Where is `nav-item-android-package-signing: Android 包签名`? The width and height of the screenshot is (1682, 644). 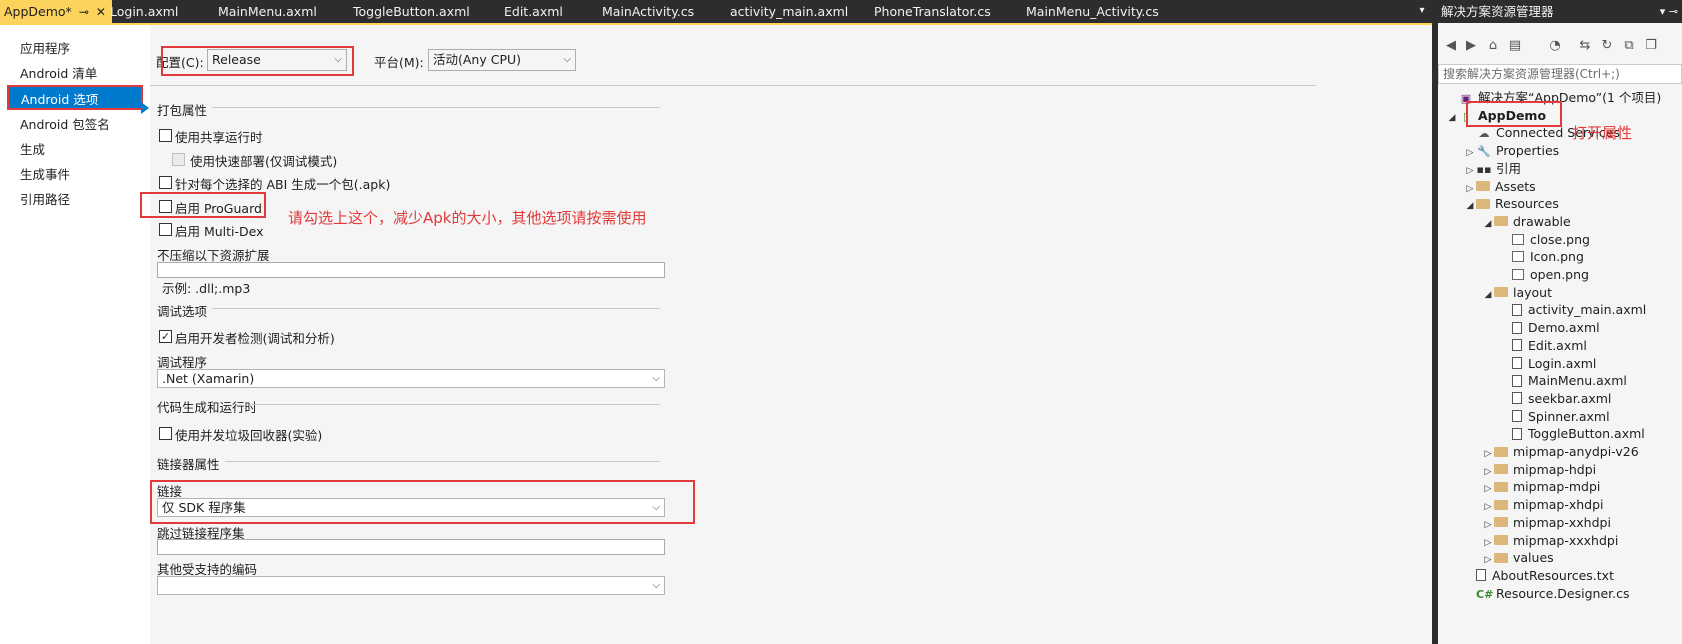
nav-item-android-package-signing: Android 包签名 is located at coordinates (74, 124).